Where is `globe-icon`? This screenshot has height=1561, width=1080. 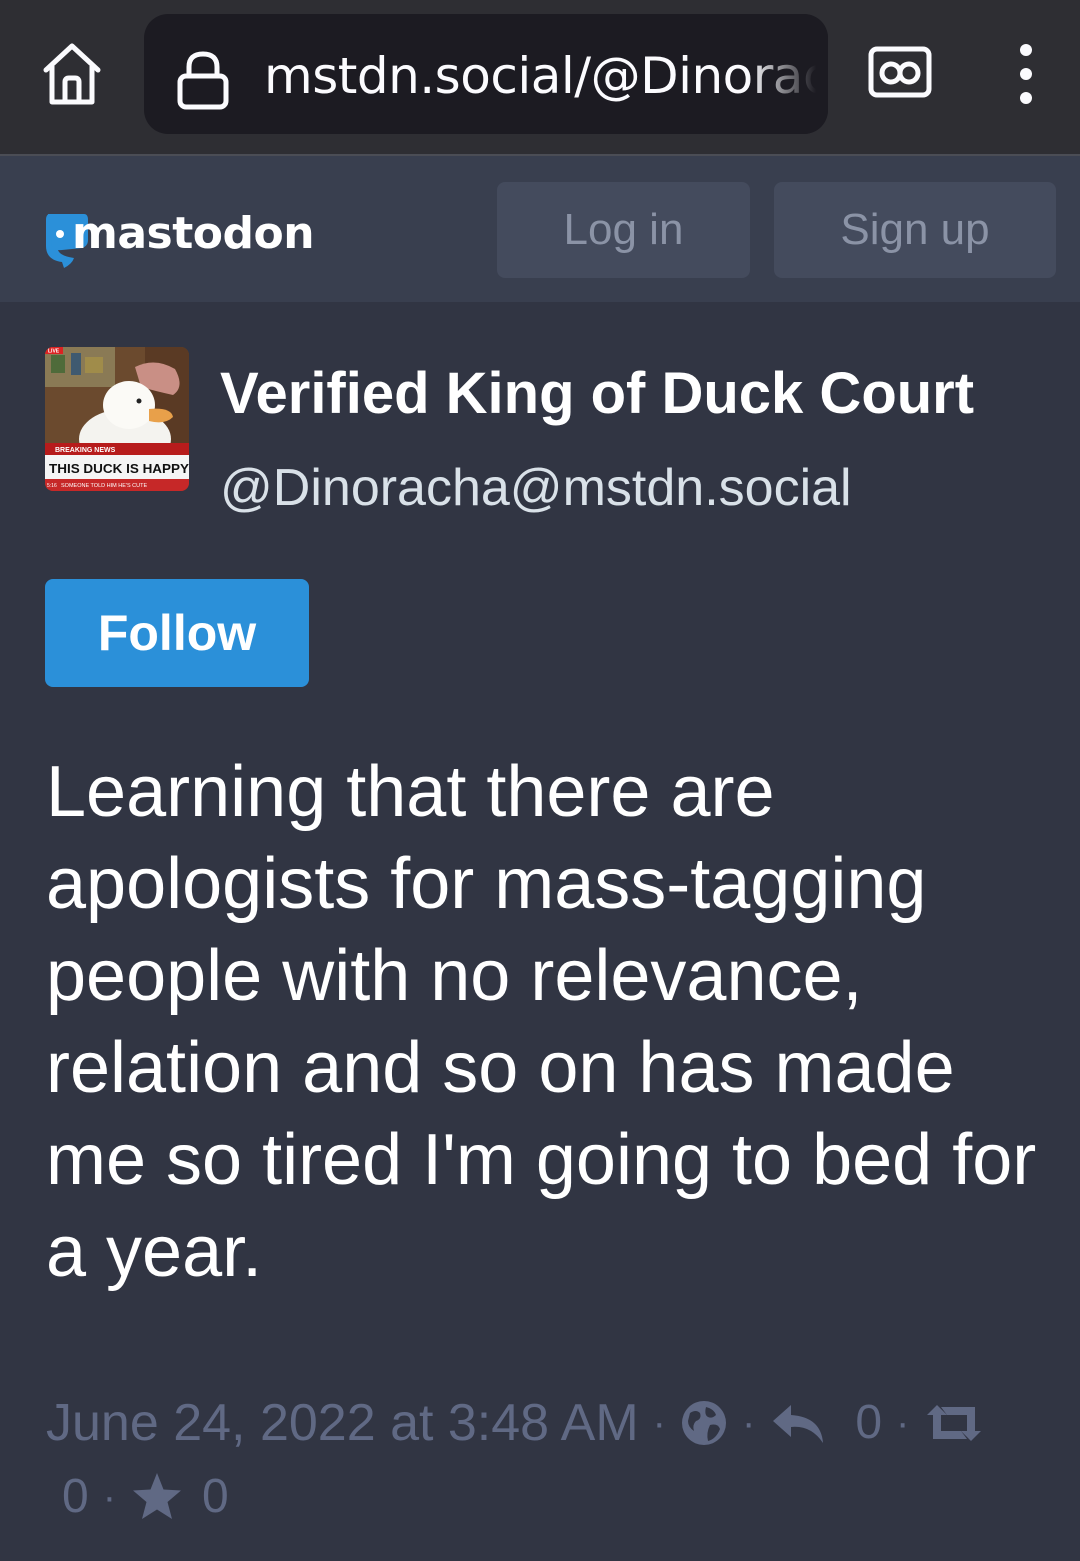
globe-icon is located at coordinates (704, 1423).